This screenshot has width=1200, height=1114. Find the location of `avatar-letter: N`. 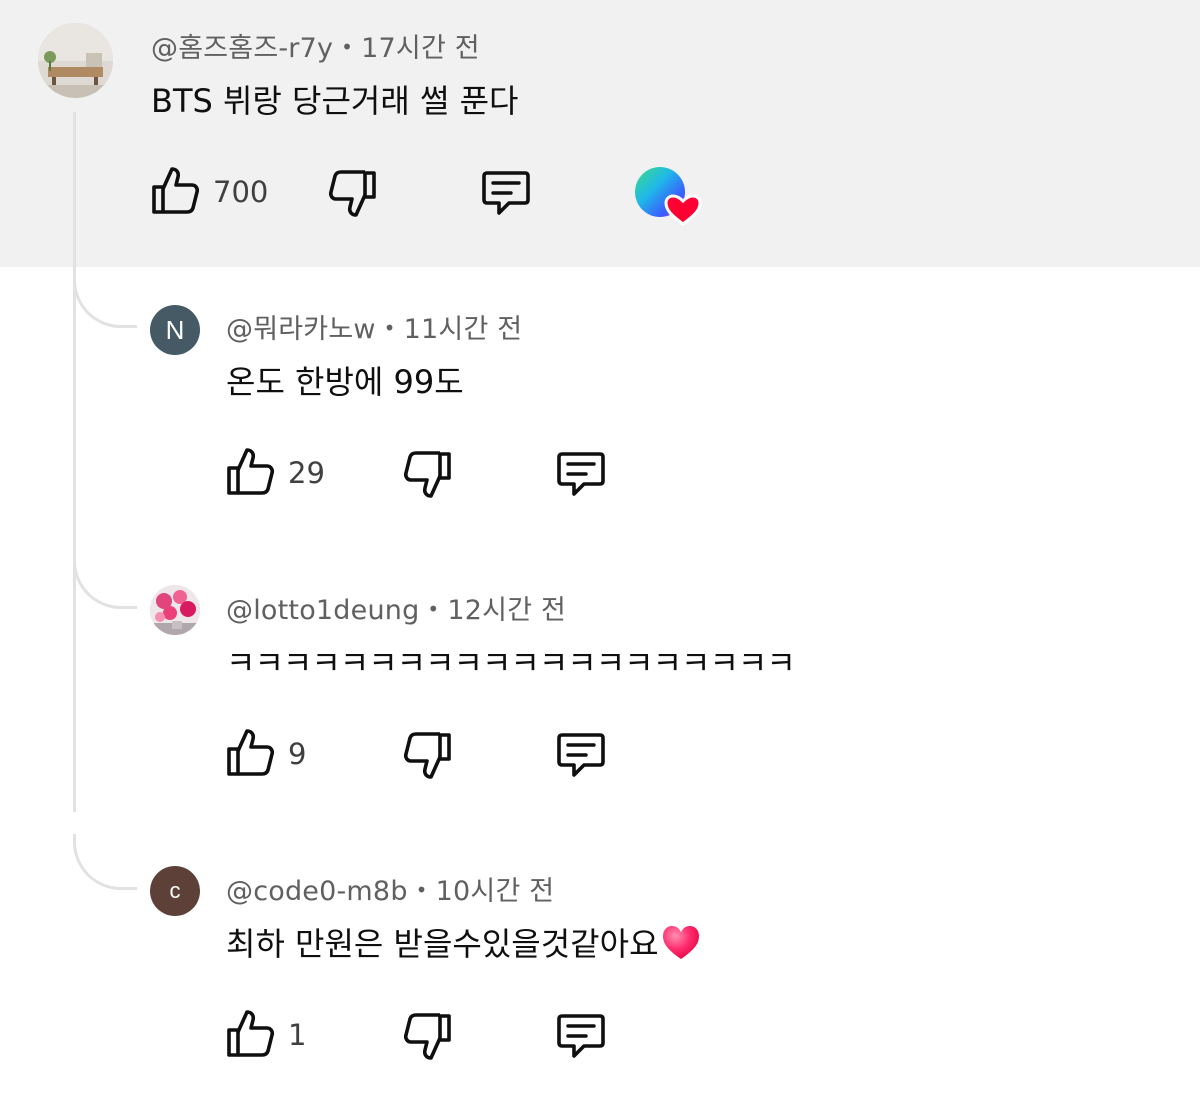

avatar-letter: N is located at coordinates (175, 329).